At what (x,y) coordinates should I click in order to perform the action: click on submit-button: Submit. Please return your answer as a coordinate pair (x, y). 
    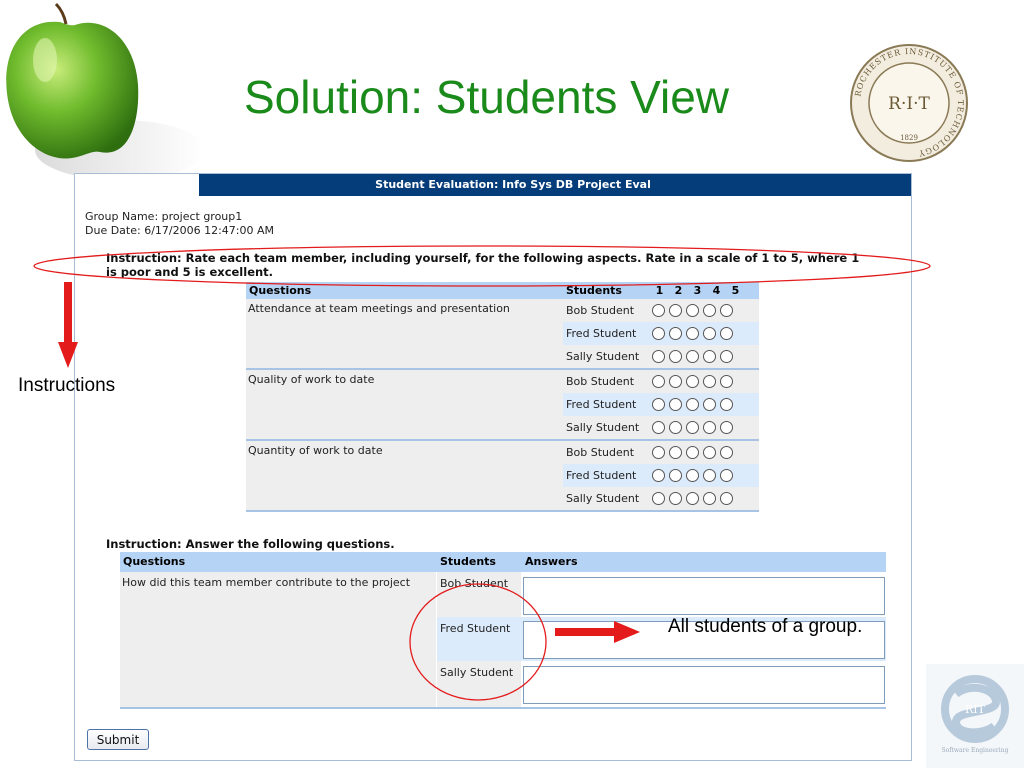
    Looking at the image, I should click on (118, 739).